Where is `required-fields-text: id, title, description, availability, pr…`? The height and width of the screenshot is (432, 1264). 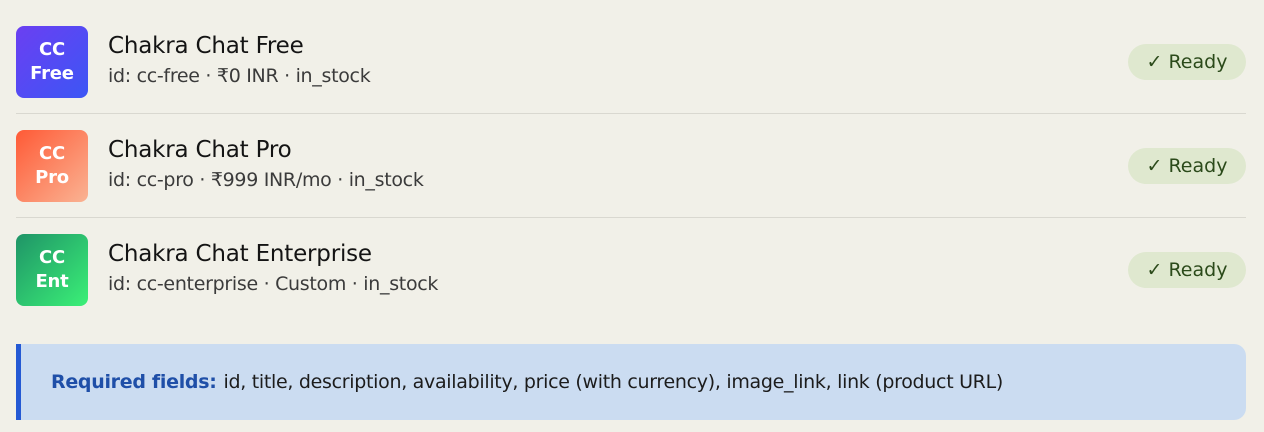 required-fields-text: id, title, description, availability, pr… is located at coordinates (613, 382).